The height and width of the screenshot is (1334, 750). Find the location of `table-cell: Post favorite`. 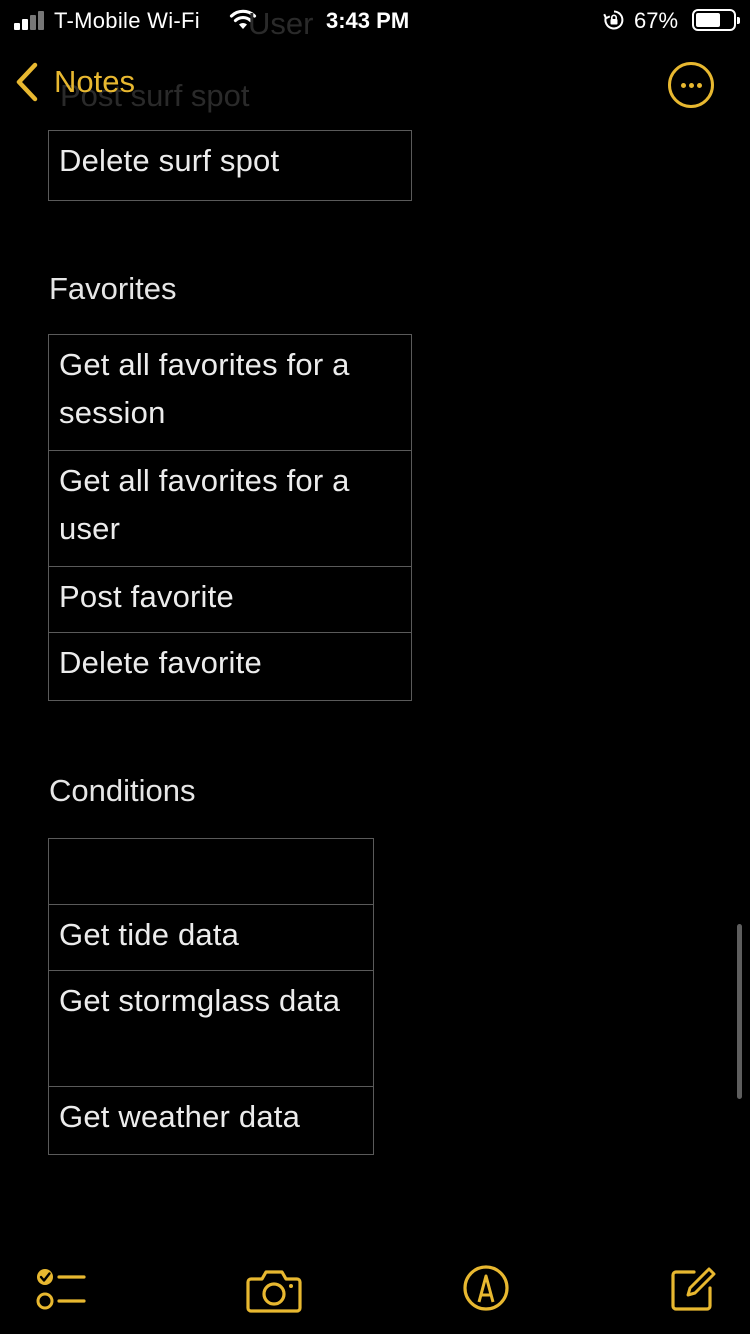

table-cell: Post favorite is located at coordinates (230, 599).